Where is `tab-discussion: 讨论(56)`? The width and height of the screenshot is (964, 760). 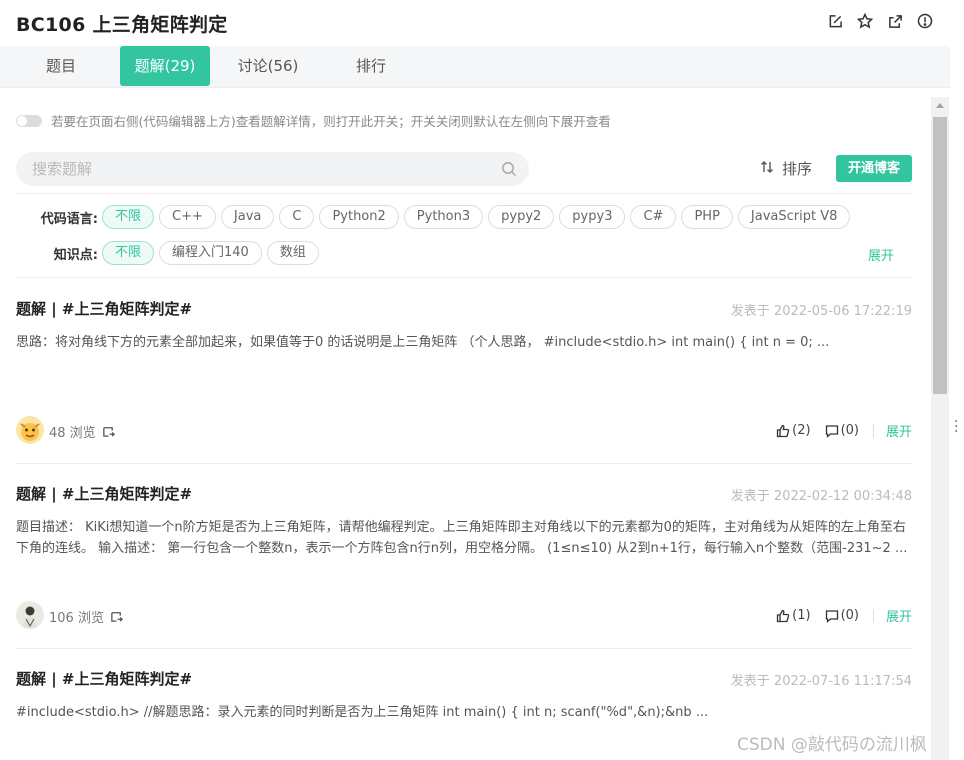 tab-discussion: 讨论(56) is located at coordinates (268, 66).